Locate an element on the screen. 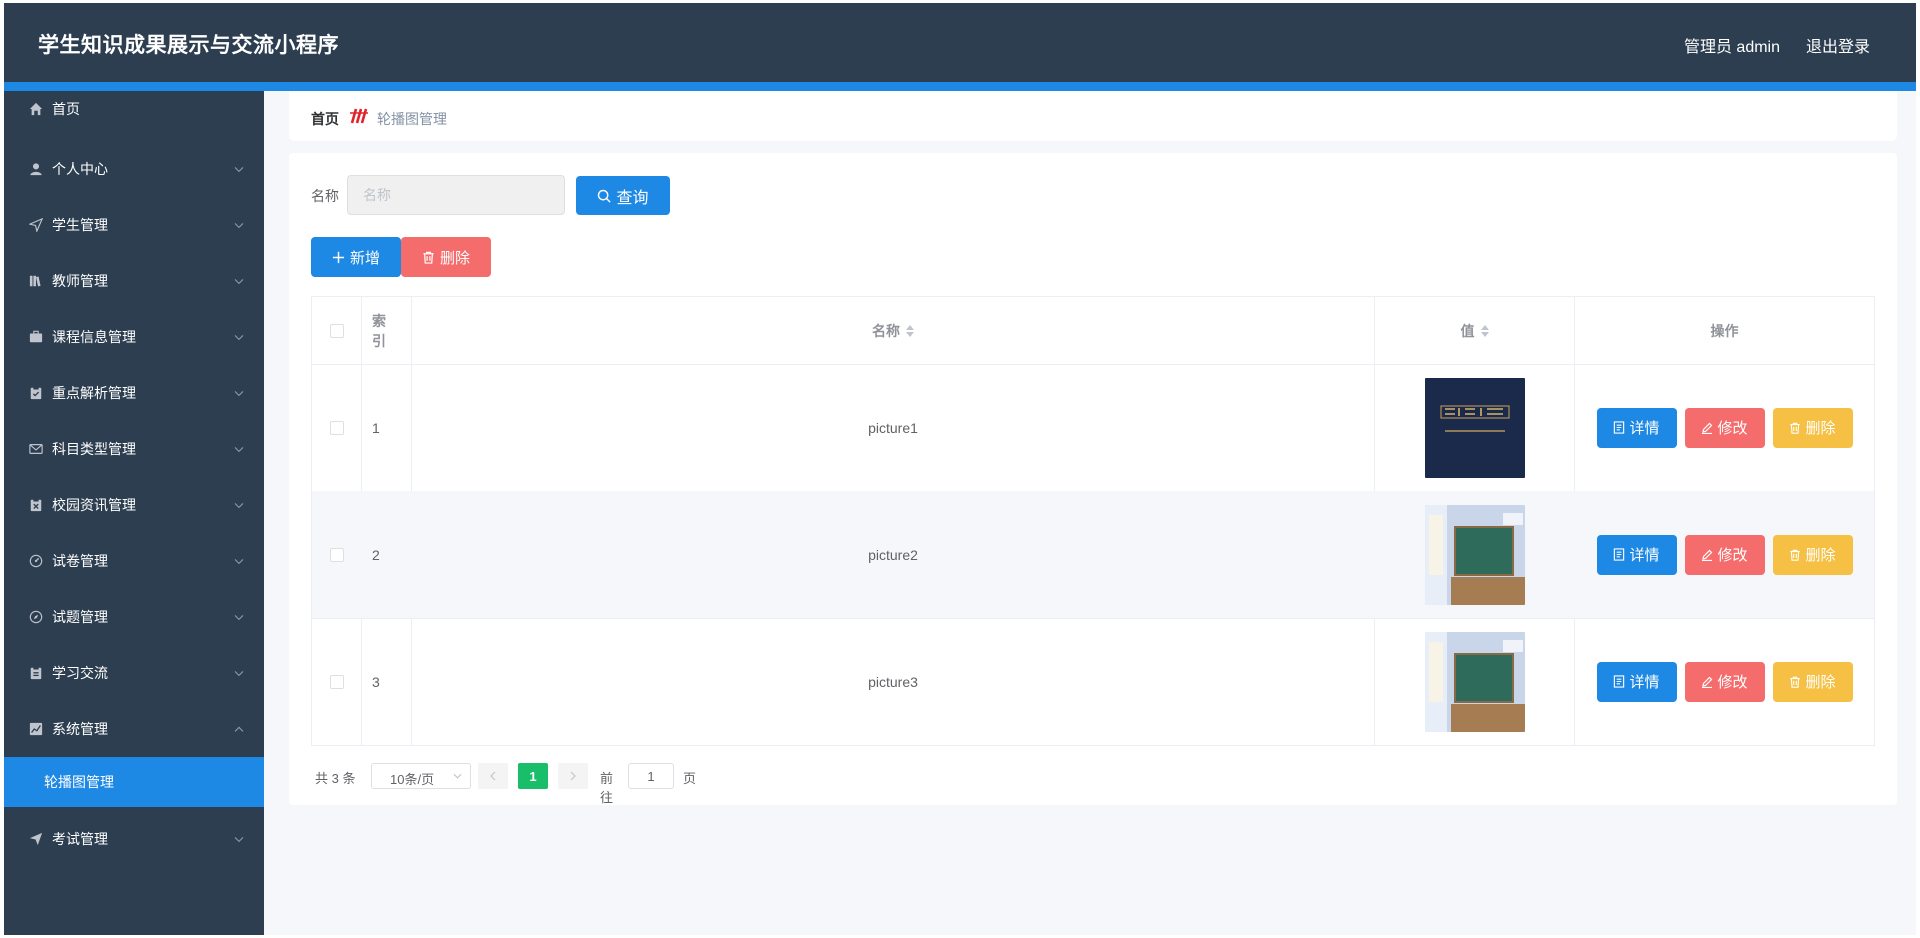  plane-icon is located at coordinates (36, 839).